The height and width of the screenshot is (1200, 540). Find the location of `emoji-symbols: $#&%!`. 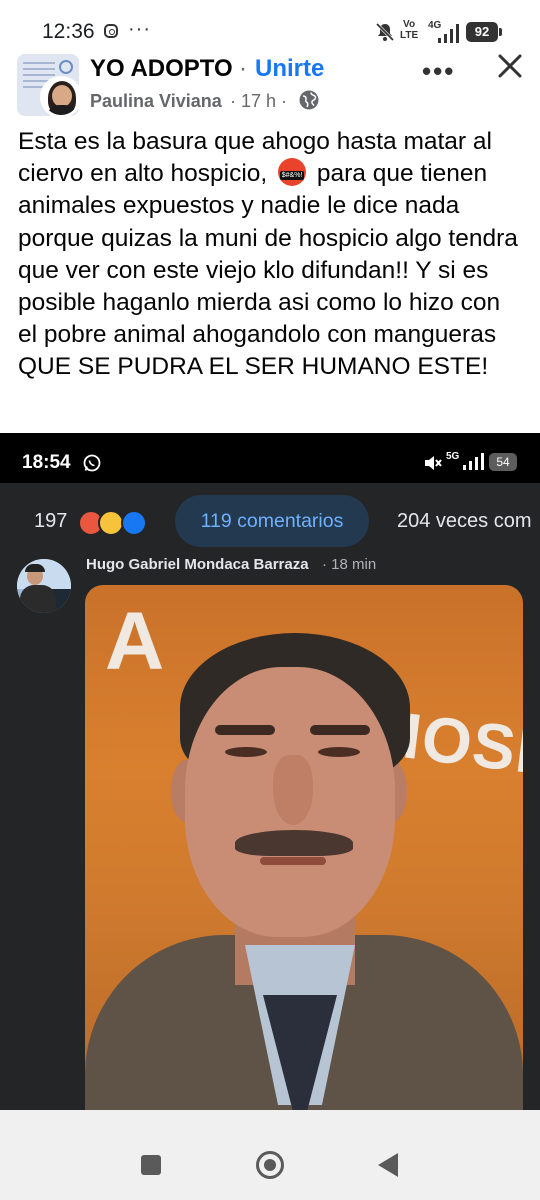

emoji-symbols: $#&%! is located at coordinates (292, 176).